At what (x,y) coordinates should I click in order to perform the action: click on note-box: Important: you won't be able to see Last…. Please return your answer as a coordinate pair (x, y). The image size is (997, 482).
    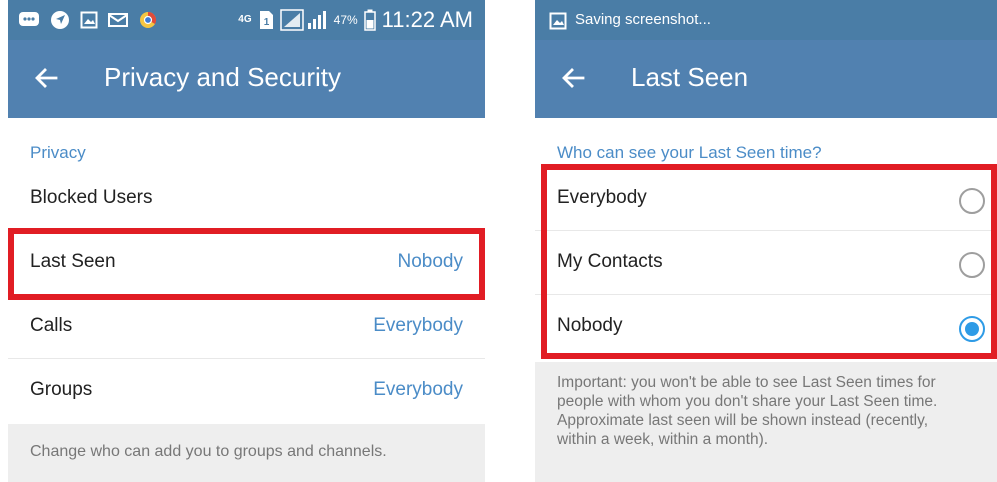
    Looking at the image, I should click on (766, 422).